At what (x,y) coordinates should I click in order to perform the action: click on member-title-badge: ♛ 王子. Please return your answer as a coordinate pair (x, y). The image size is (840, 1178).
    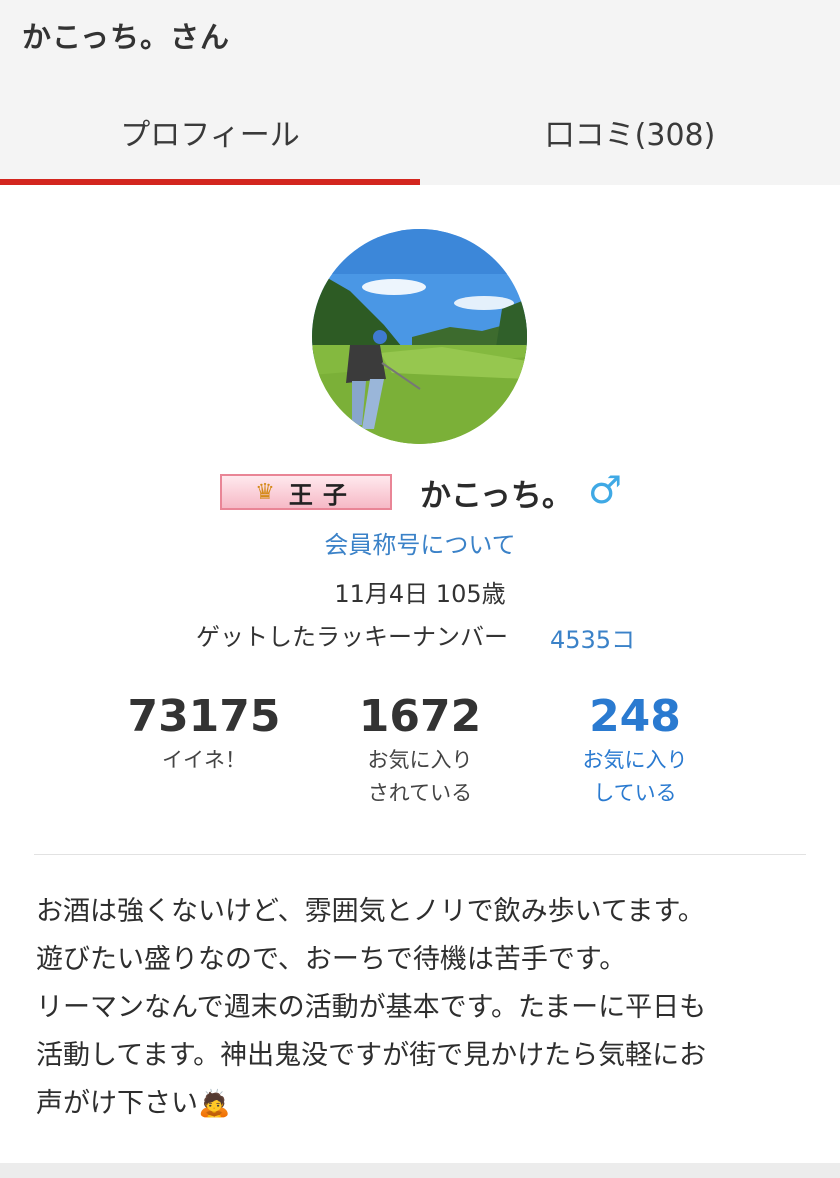
    Looking at the image, I should click on (306, 492).